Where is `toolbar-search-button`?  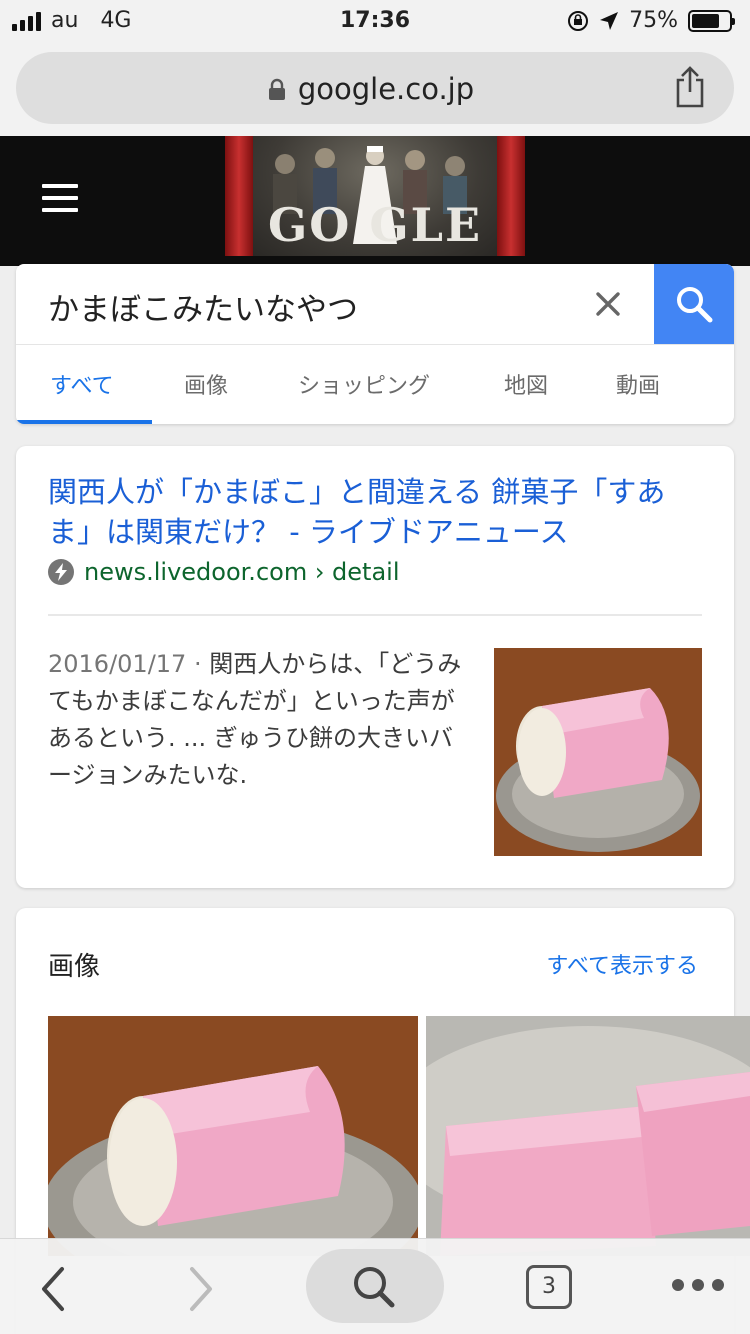 toolbar-search-button is located at coordinates (375, 1286).